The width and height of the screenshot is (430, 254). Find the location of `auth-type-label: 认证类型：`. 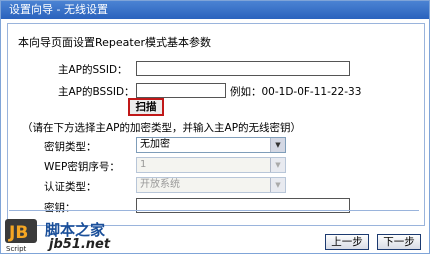

auth-type-label: 认证类型： is located at coordinates (70, 187).